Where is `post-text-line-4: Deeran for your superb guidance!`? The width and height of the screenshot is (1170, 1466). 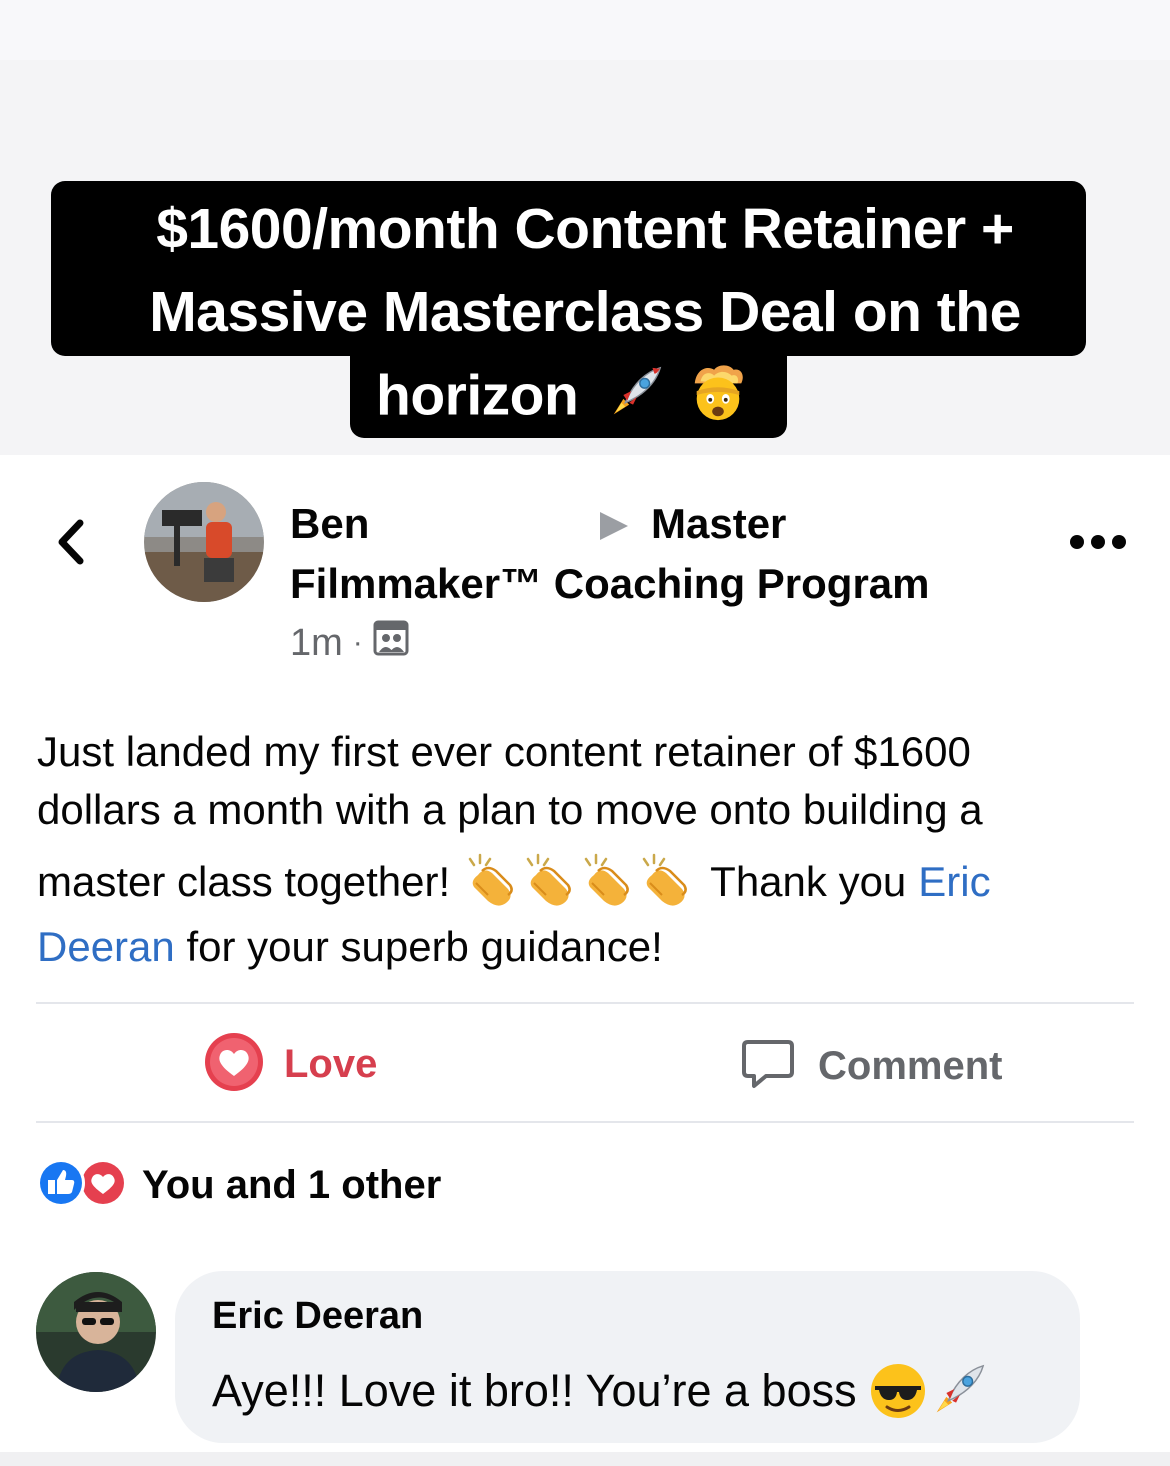
post-text-line-4: Deeran for your superb guidance! is located at coordinates (350, 946).